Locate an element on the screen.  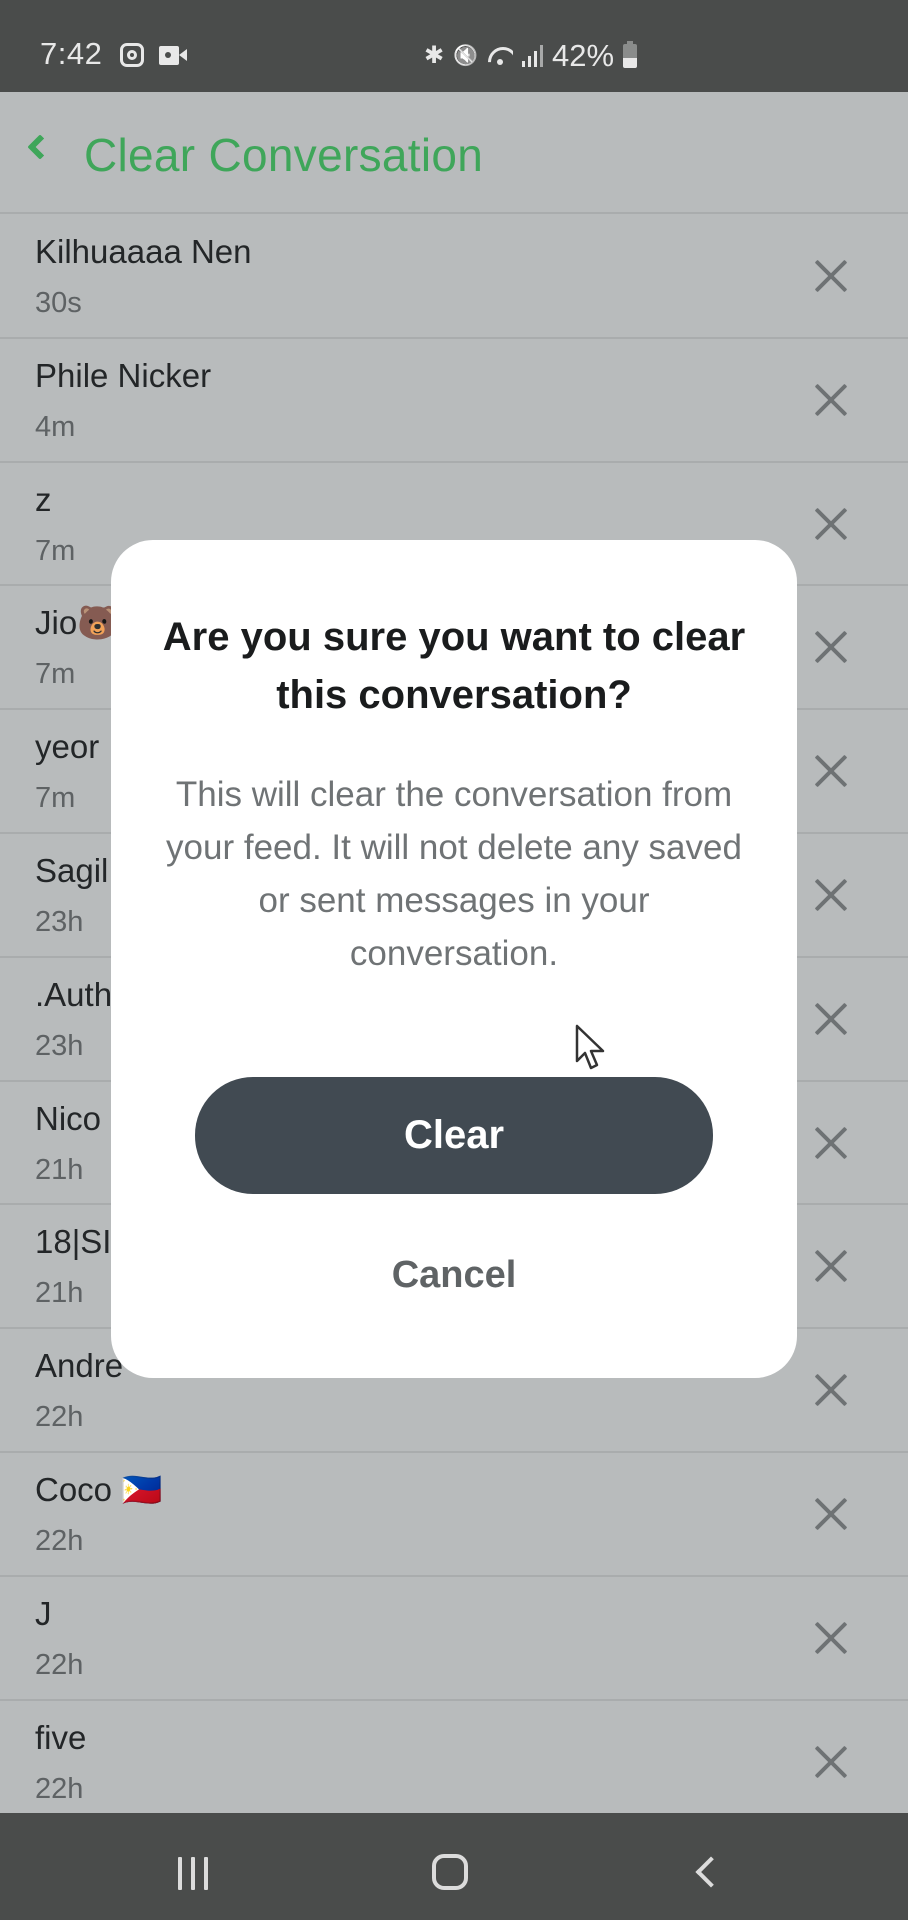
status-time: 7:42 is located at coordinates (71, 53).